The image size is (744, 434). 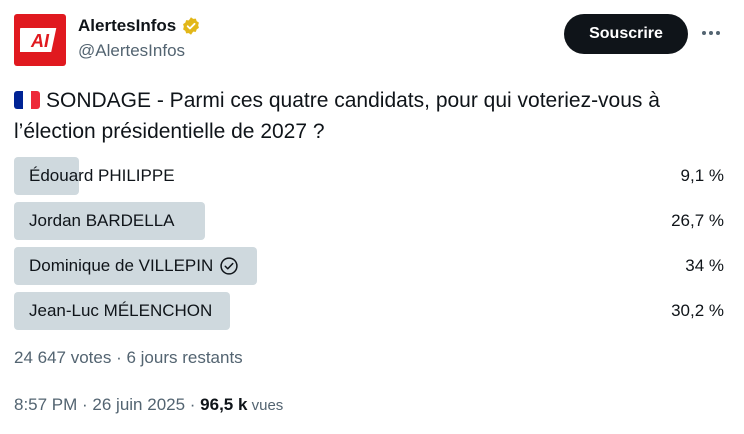 I want to click on poll-option-percent: 30,2 %, so click(x=697, y=310).